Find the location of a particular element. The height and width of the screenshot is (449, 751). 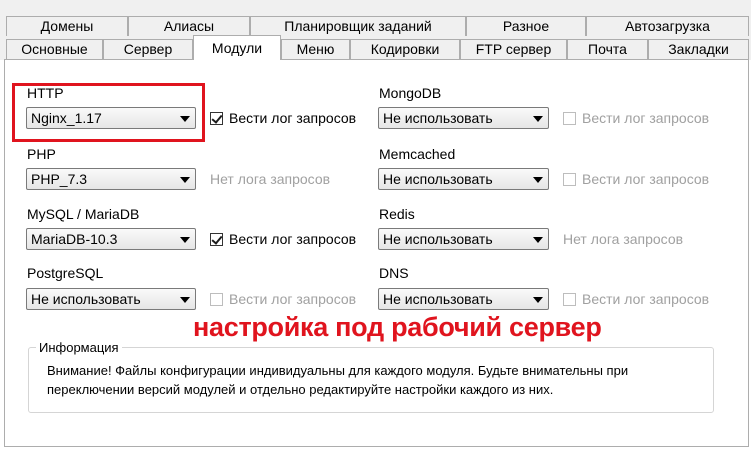

tab-bookmarks: Закладки is located at coordinates (698, 49).